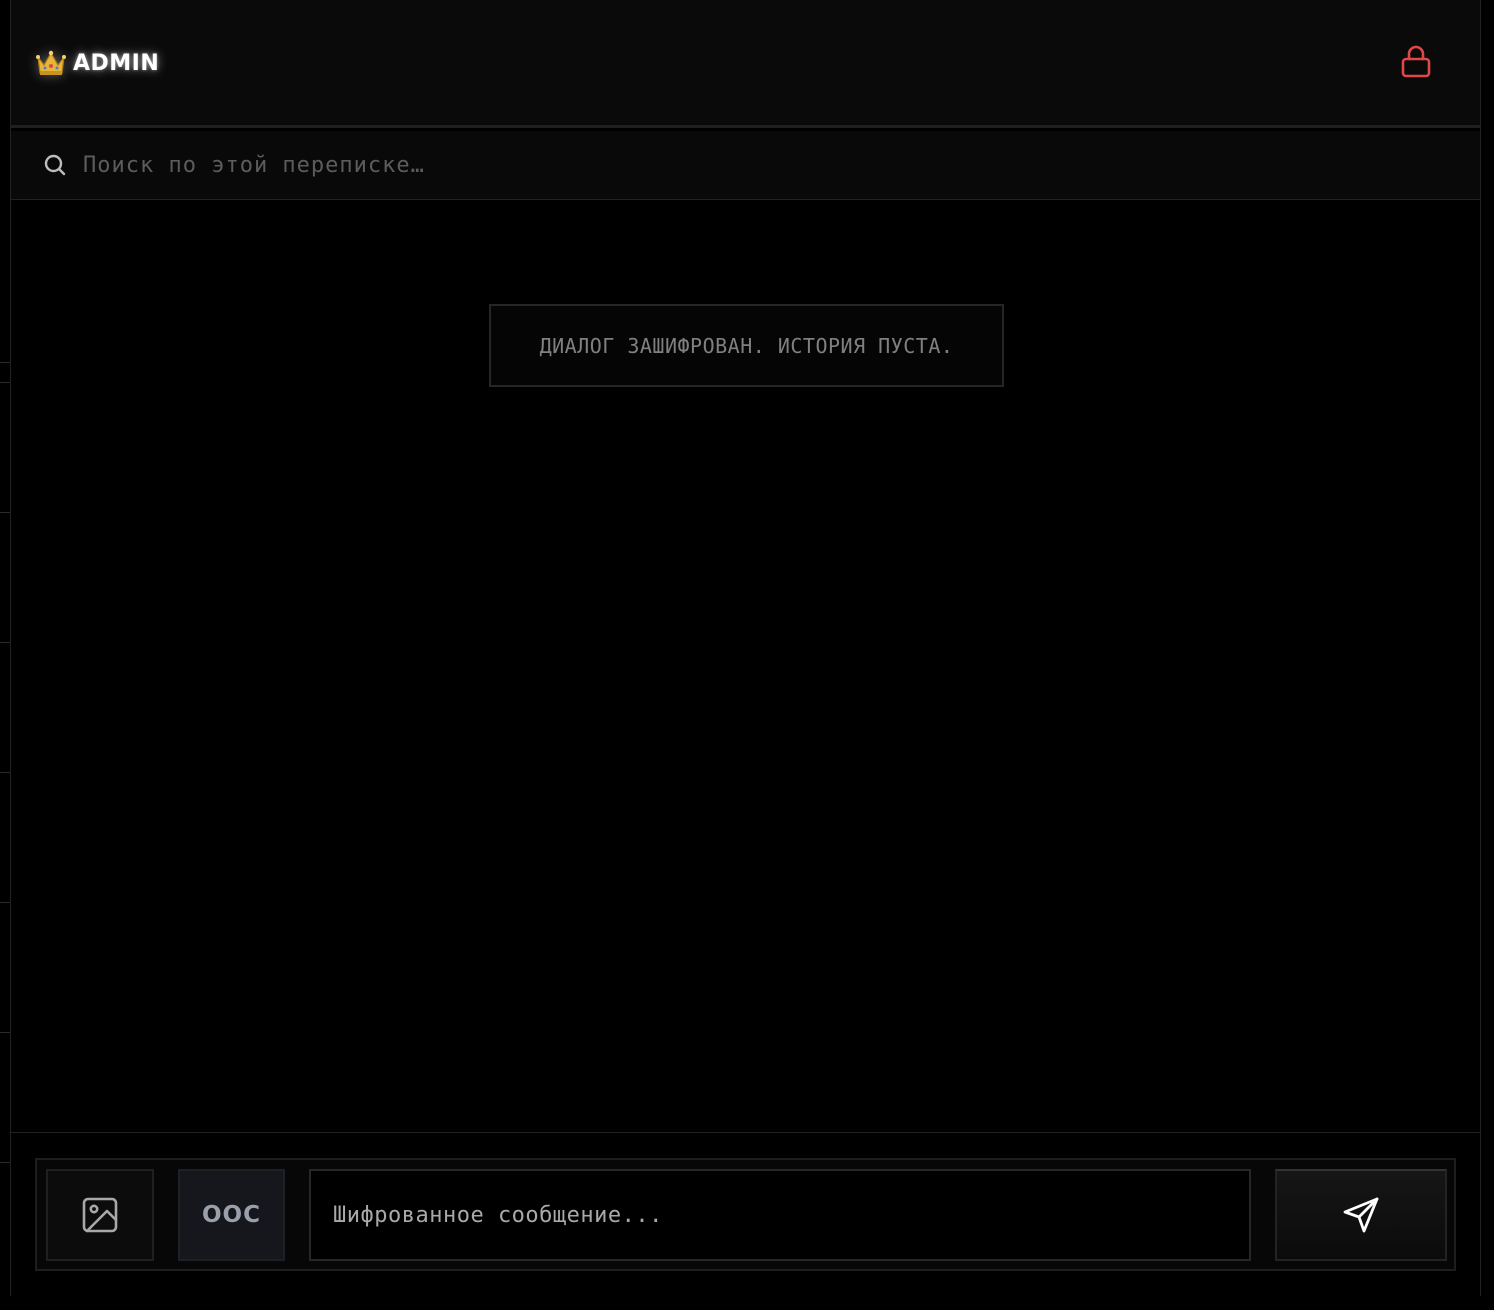 The width and height of the screenshot is (1494, 1310). I want to click on send-icon, so click(1361, 1215).